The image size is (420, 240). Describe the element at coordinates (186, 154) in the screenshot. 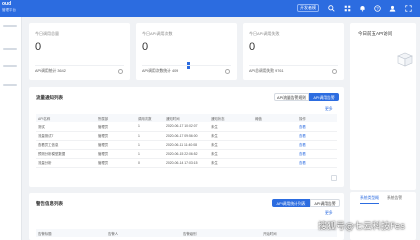

I see `table-cell: 2020-06-15 22:06:52` at that location.